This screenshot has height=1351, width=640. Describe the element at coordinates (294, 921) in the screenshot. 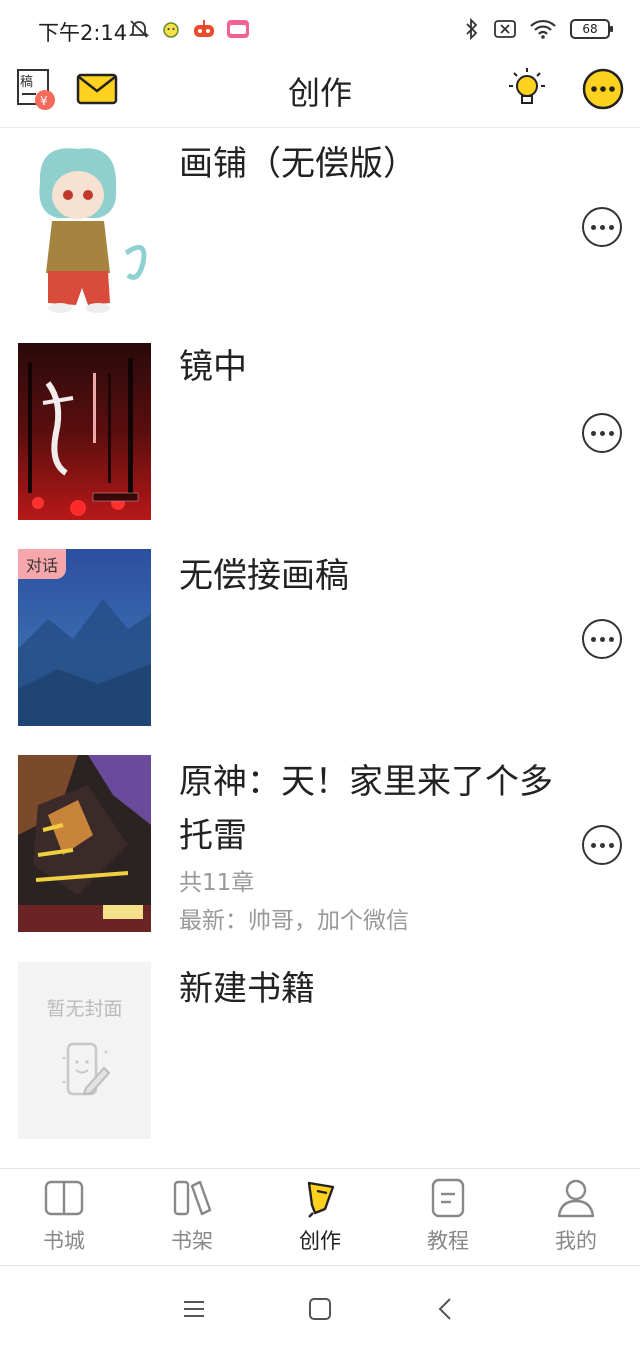

I see `latest-chapter: 最新：帅哥，加个微信` at that location.